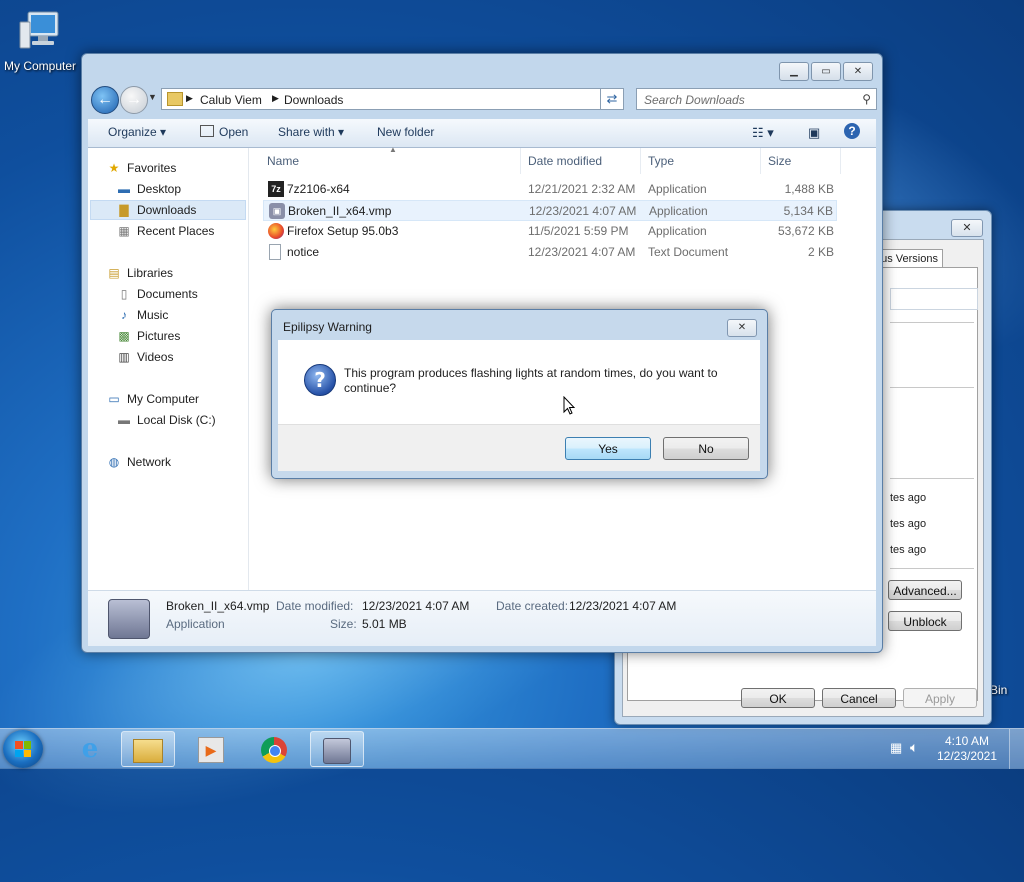 This screenshot has width=1024, height=882. I want to click on unblock-button: Unblock, so click(925, 621).